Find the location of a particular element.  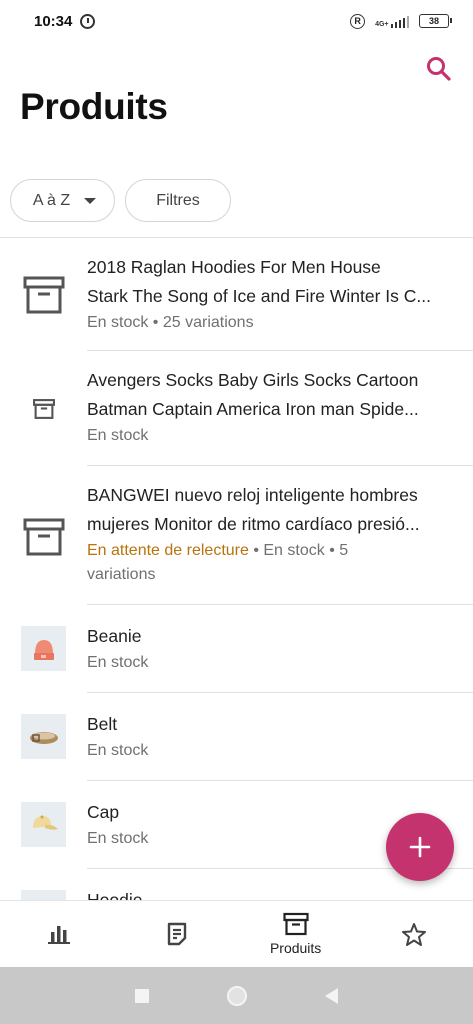

plus-icon is located at coordinates (420, 847).